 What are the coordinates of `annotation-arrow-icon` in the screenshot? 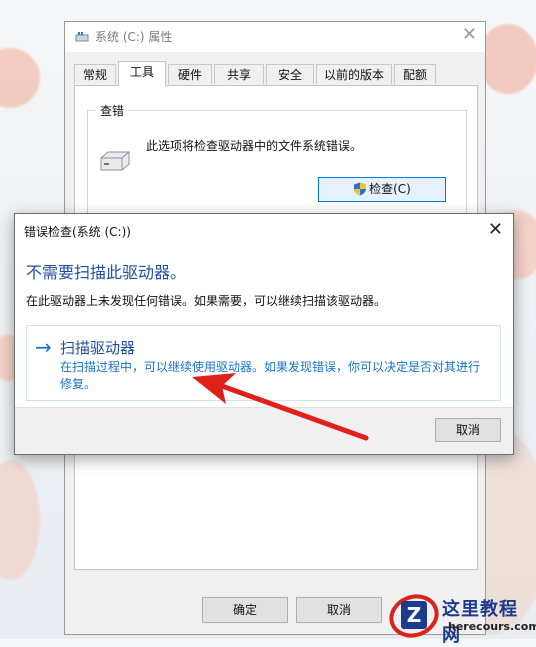 It's located at (280, 407).